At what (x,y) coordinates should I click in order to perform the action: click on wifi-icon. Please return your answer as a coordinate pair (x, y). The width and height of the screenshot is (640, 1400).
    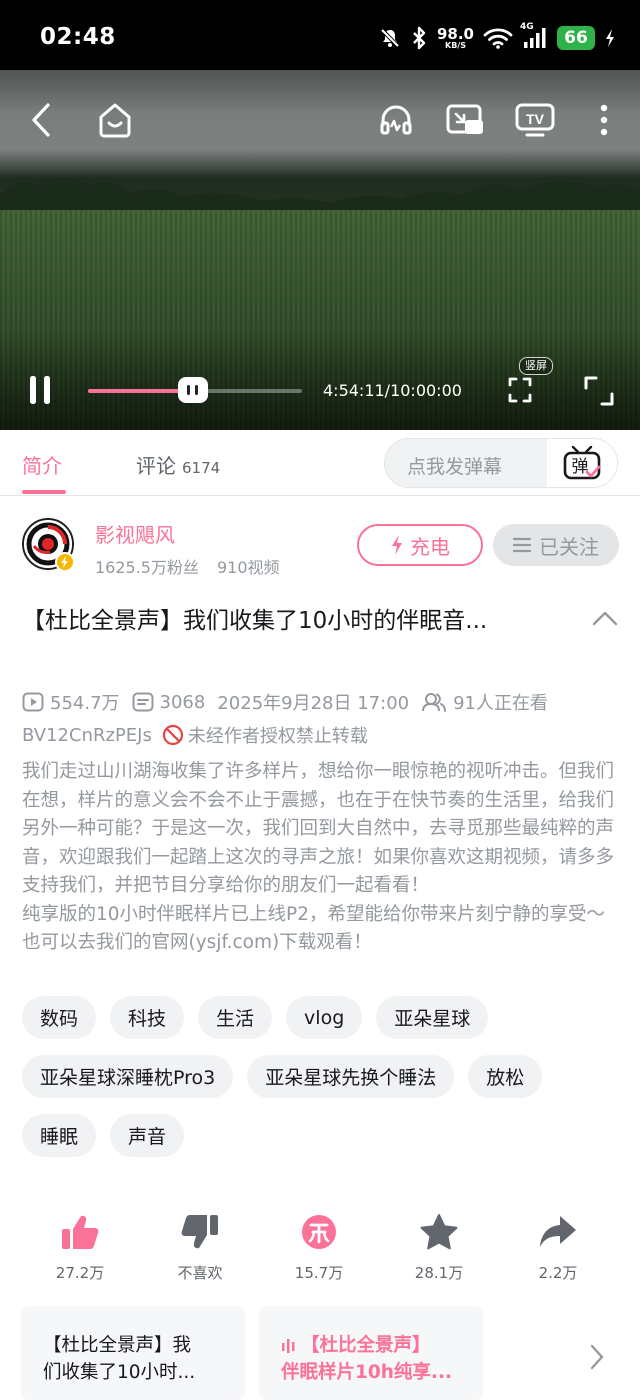
    Looking at the image, I should click on (498, 38).